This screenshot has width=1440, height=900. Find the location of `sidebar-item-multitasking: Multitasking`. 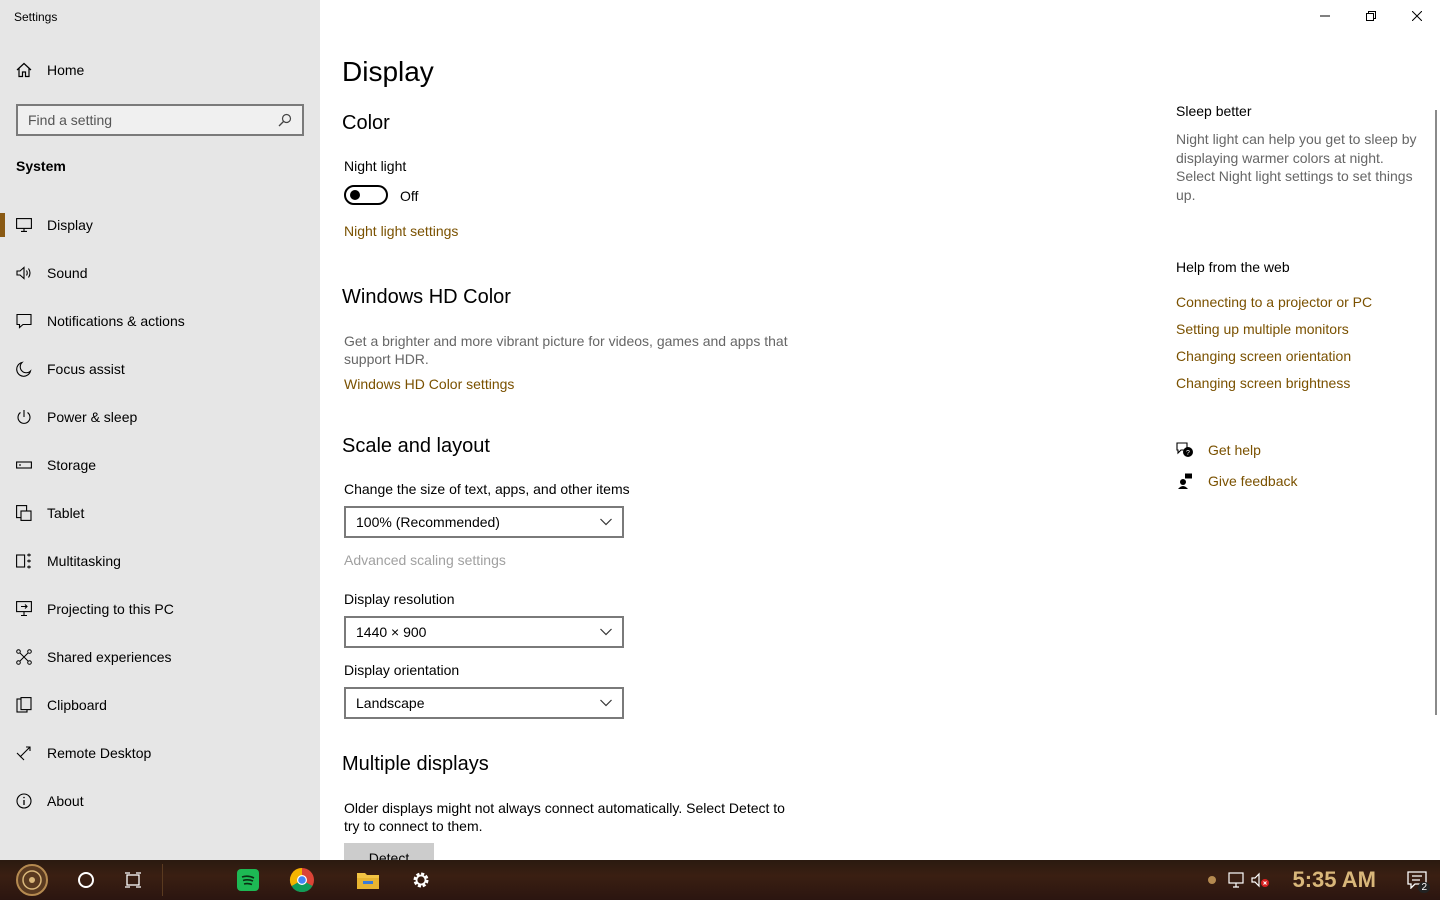

sidebar-item-multitasking: Multitasking is located at coordinates (160, 561).